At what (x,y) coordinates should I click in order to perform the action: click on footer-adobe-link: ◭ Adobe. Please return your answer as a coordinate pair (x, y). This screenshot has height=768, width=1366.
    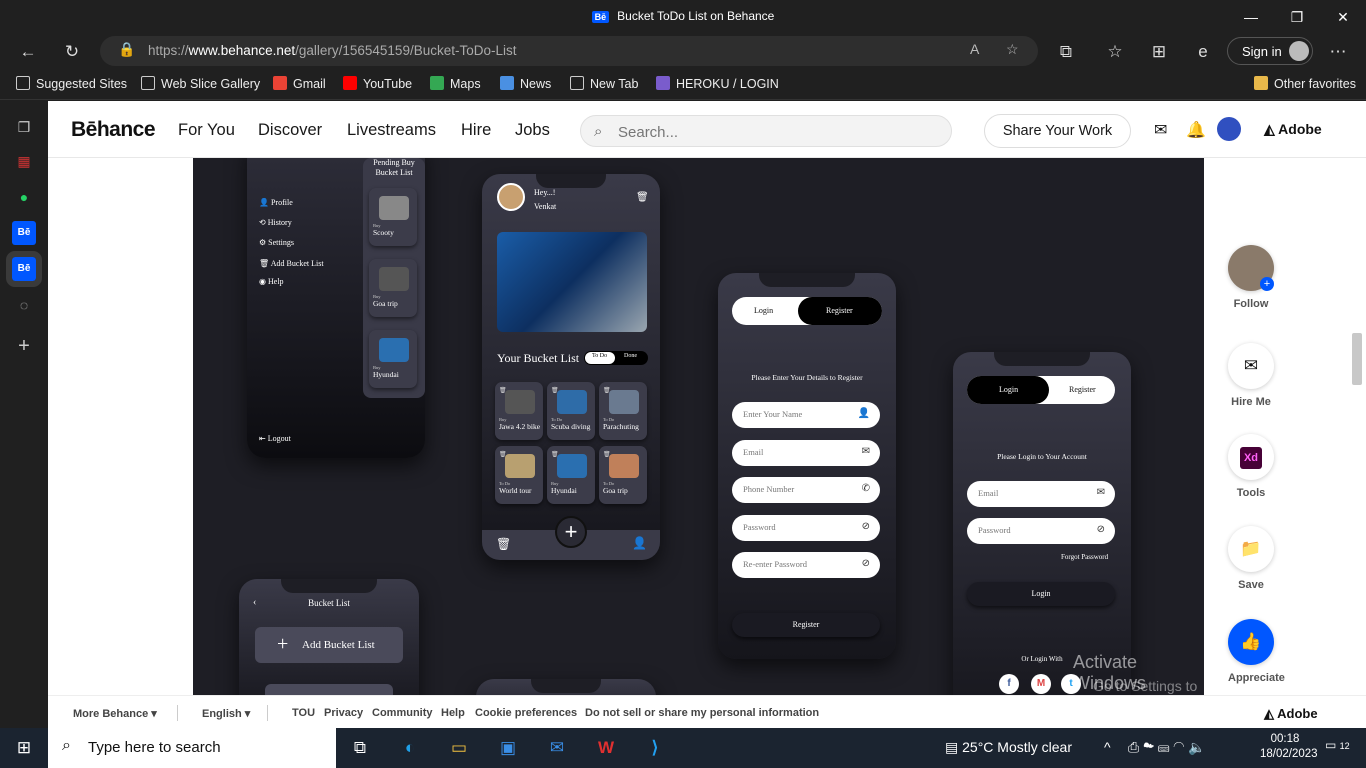
    Looking at the image, I should click on (1291, 714).